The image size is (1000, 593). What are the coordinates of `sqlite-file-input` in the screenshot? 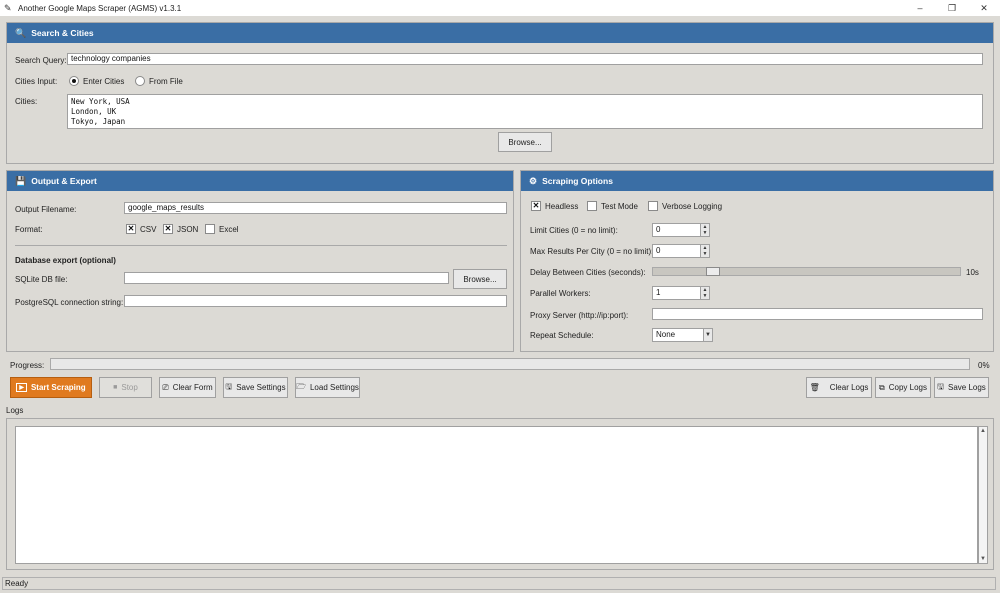 It's located at (286, 278).